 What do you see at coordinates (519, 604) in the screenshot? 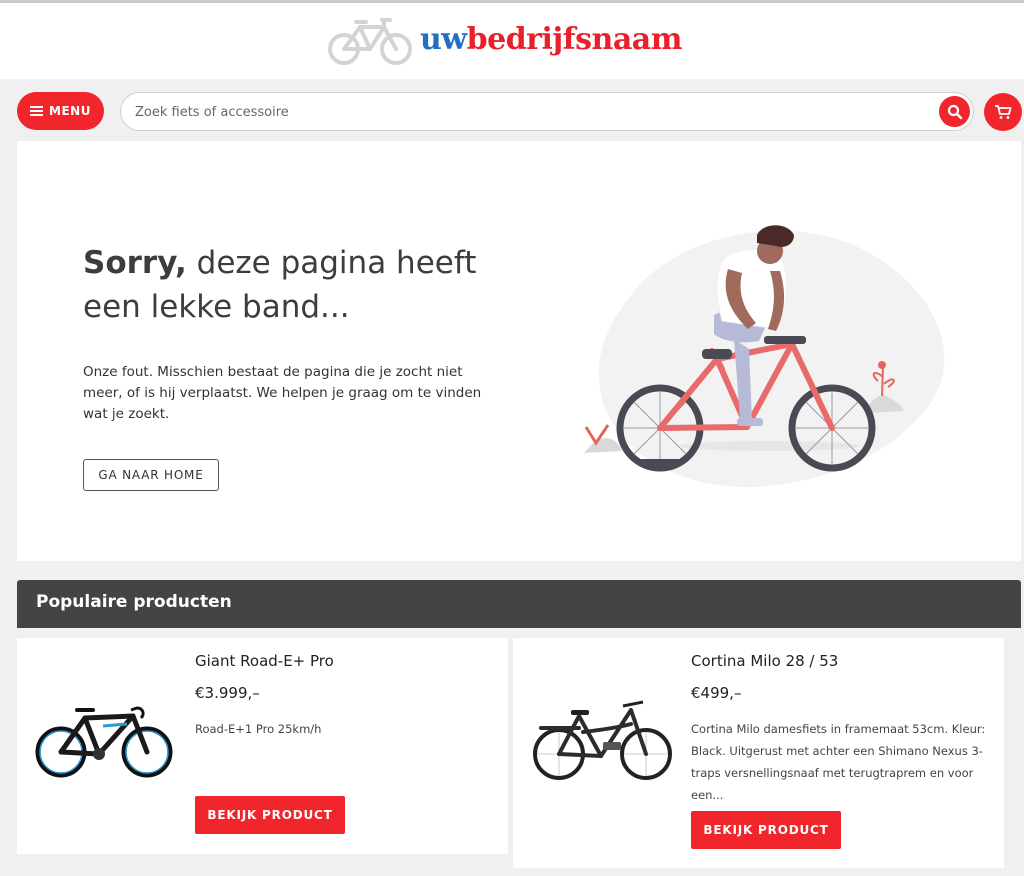
I see `popular-products-heading: Populaire producten` at bounding box center [519, 604].